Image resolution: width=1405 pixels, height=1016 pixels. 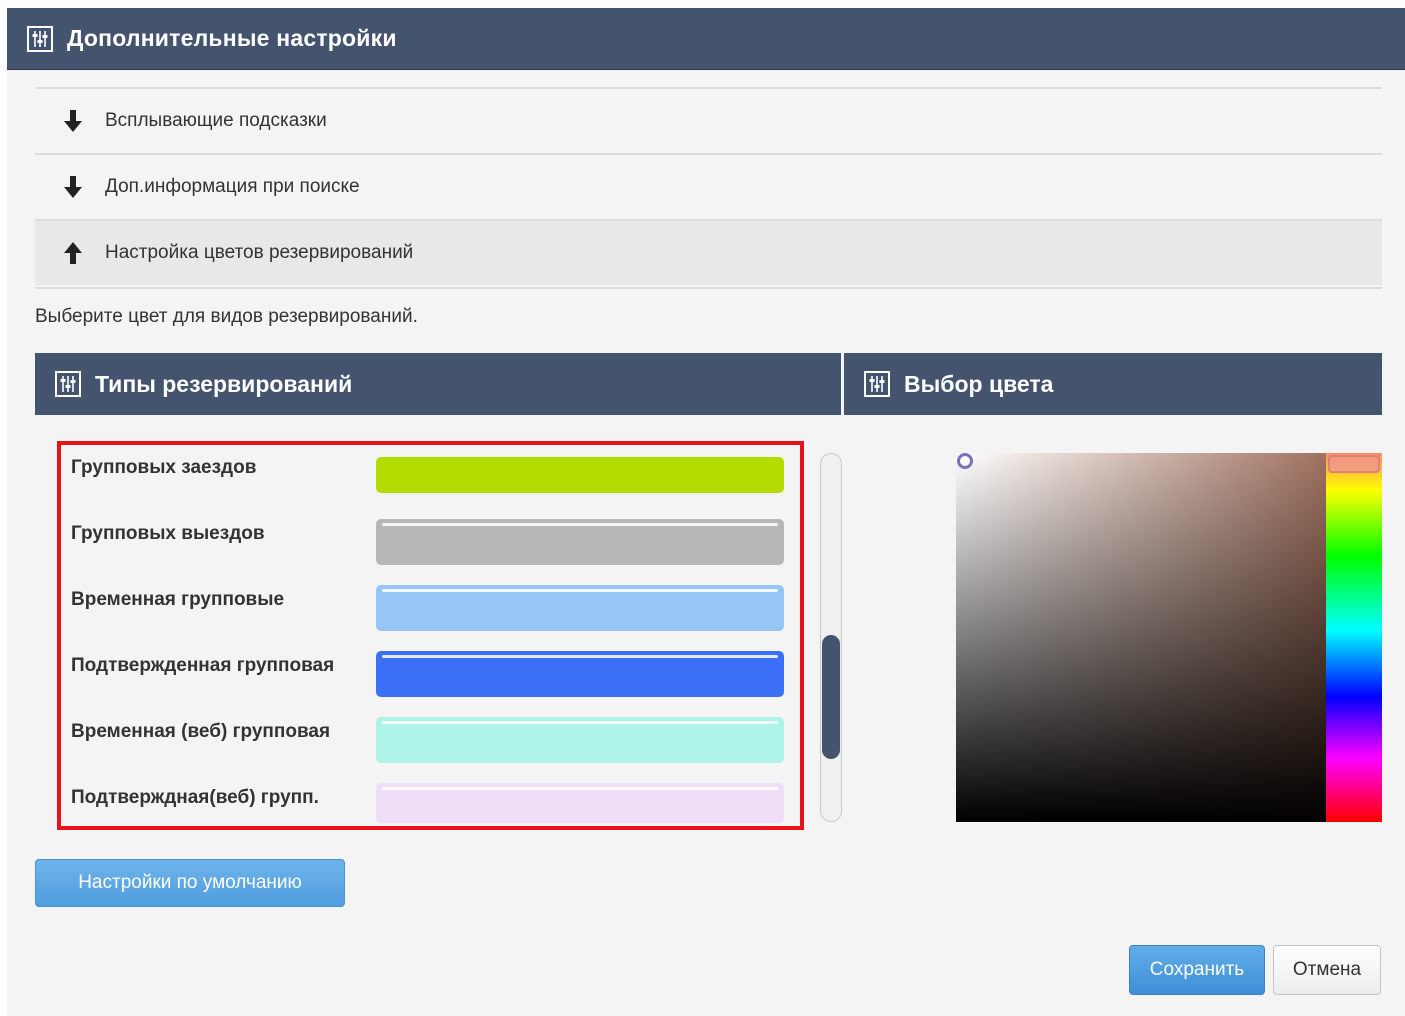 What do you see at coordinates (201, 731) in the screenshot?
I see `type-label: Временная (веб) групповая` at bounding box center [201, 731].